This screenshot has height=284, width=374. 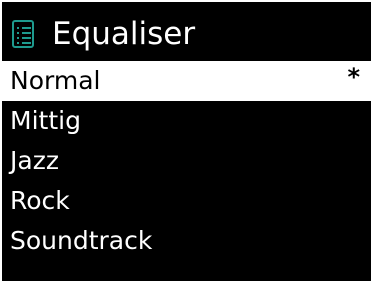 What do you see at coordinates (45, 120) in the screenshot?
I see `option-label: Mittig` at bounding box center [45, 120].